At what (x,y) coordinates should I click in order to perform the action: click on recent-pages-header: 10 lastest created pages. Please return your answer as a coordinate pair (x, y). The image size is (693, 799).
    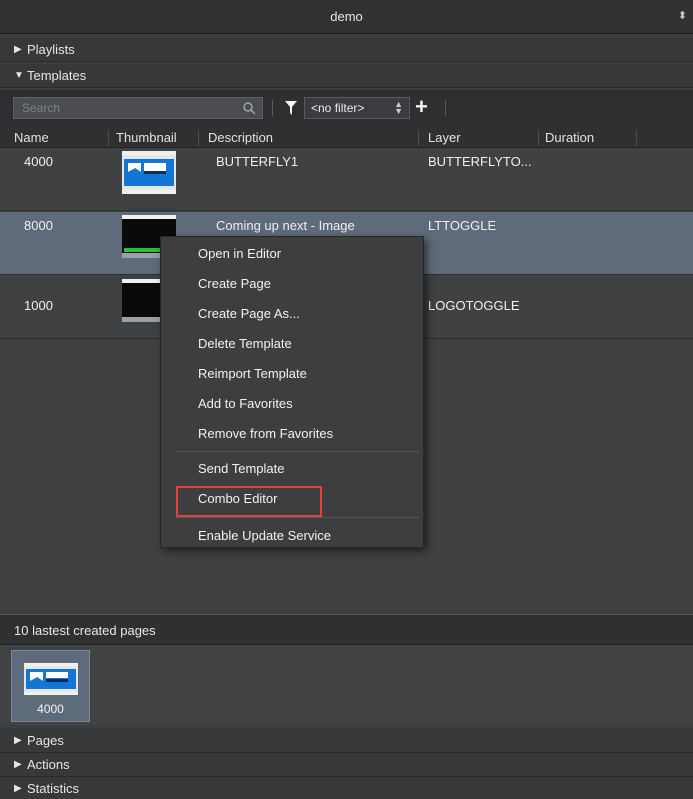
    Looking at the image, I should click on (346, 629).